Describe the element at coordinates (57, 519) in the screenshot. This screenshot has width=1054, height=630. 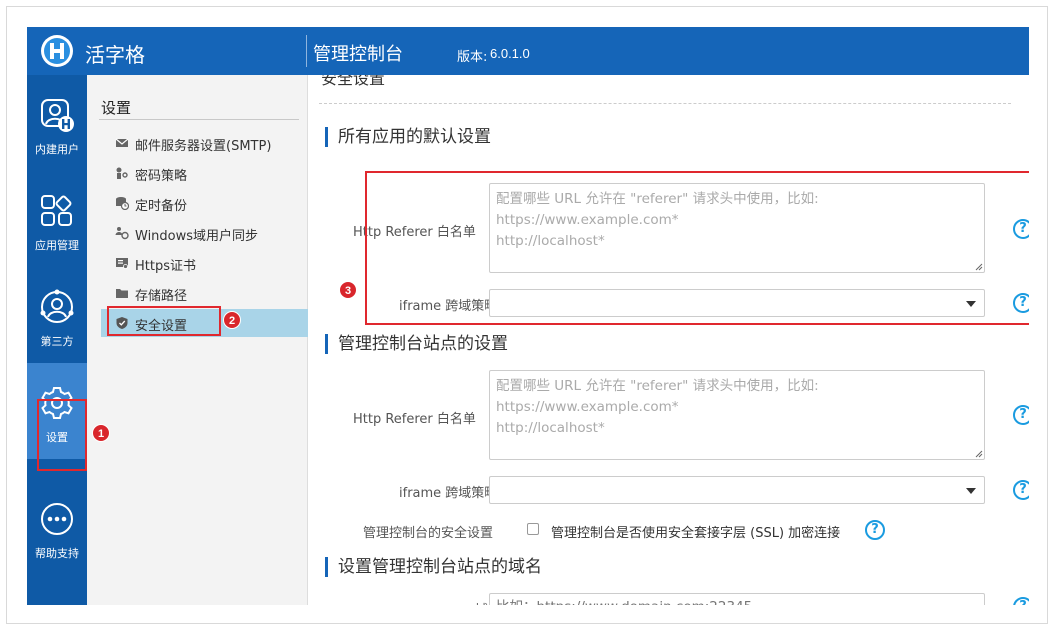
I see `more-dots-icon` at that location.